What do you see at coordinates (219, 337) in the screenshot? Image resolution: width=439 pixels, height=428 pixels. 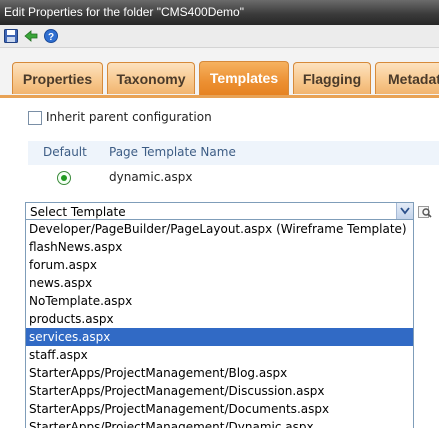 I see `option-services: services.aspx` at bounding box center [219, 337].